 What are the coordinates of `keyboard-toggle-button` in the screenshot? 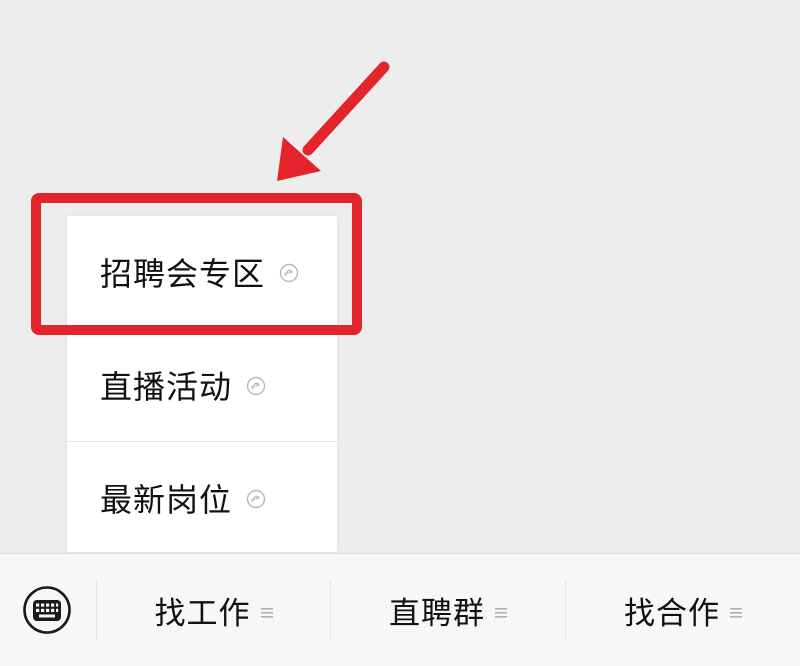 It's located at (47, 610).